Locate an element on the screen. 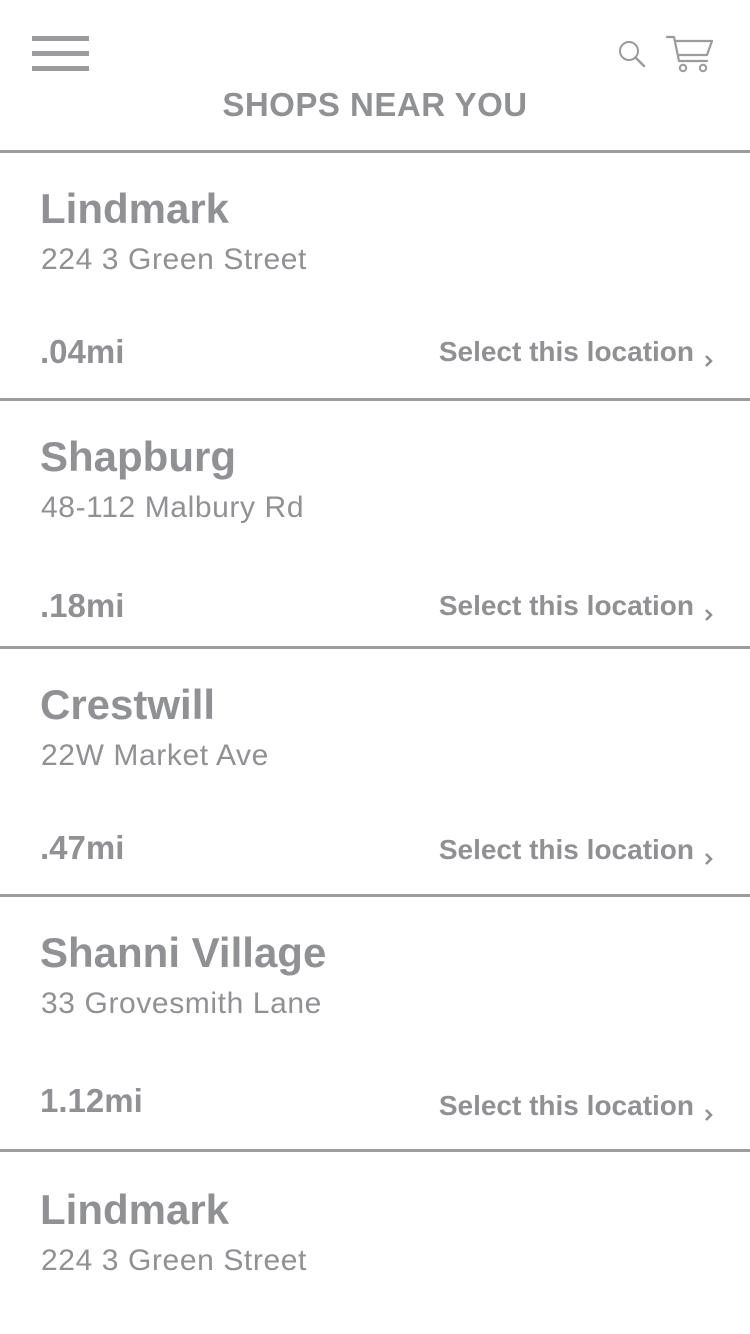 The image size is (750, 1334). shop-distance: .04mi is located at coordinates (82, 351).